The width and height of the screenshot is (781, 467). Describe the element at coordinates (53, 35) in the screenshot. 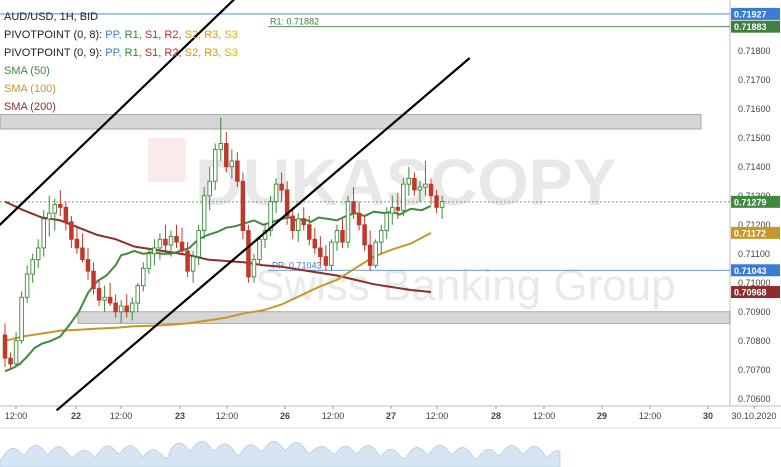

I see `legend-pivot-8-prefix: PIVOTPOINT (0, 8):` at that location.